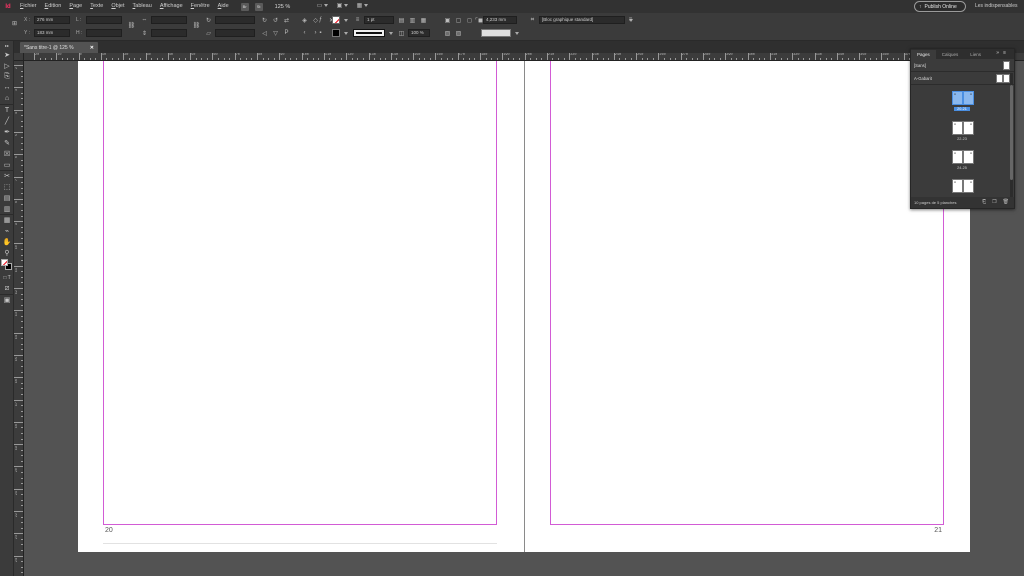 The height and width of the screenshot is (576, 1024). Describe the element at coordinates (7, 109) in the screenshot. I see `type-tool-icon: T` at that location.